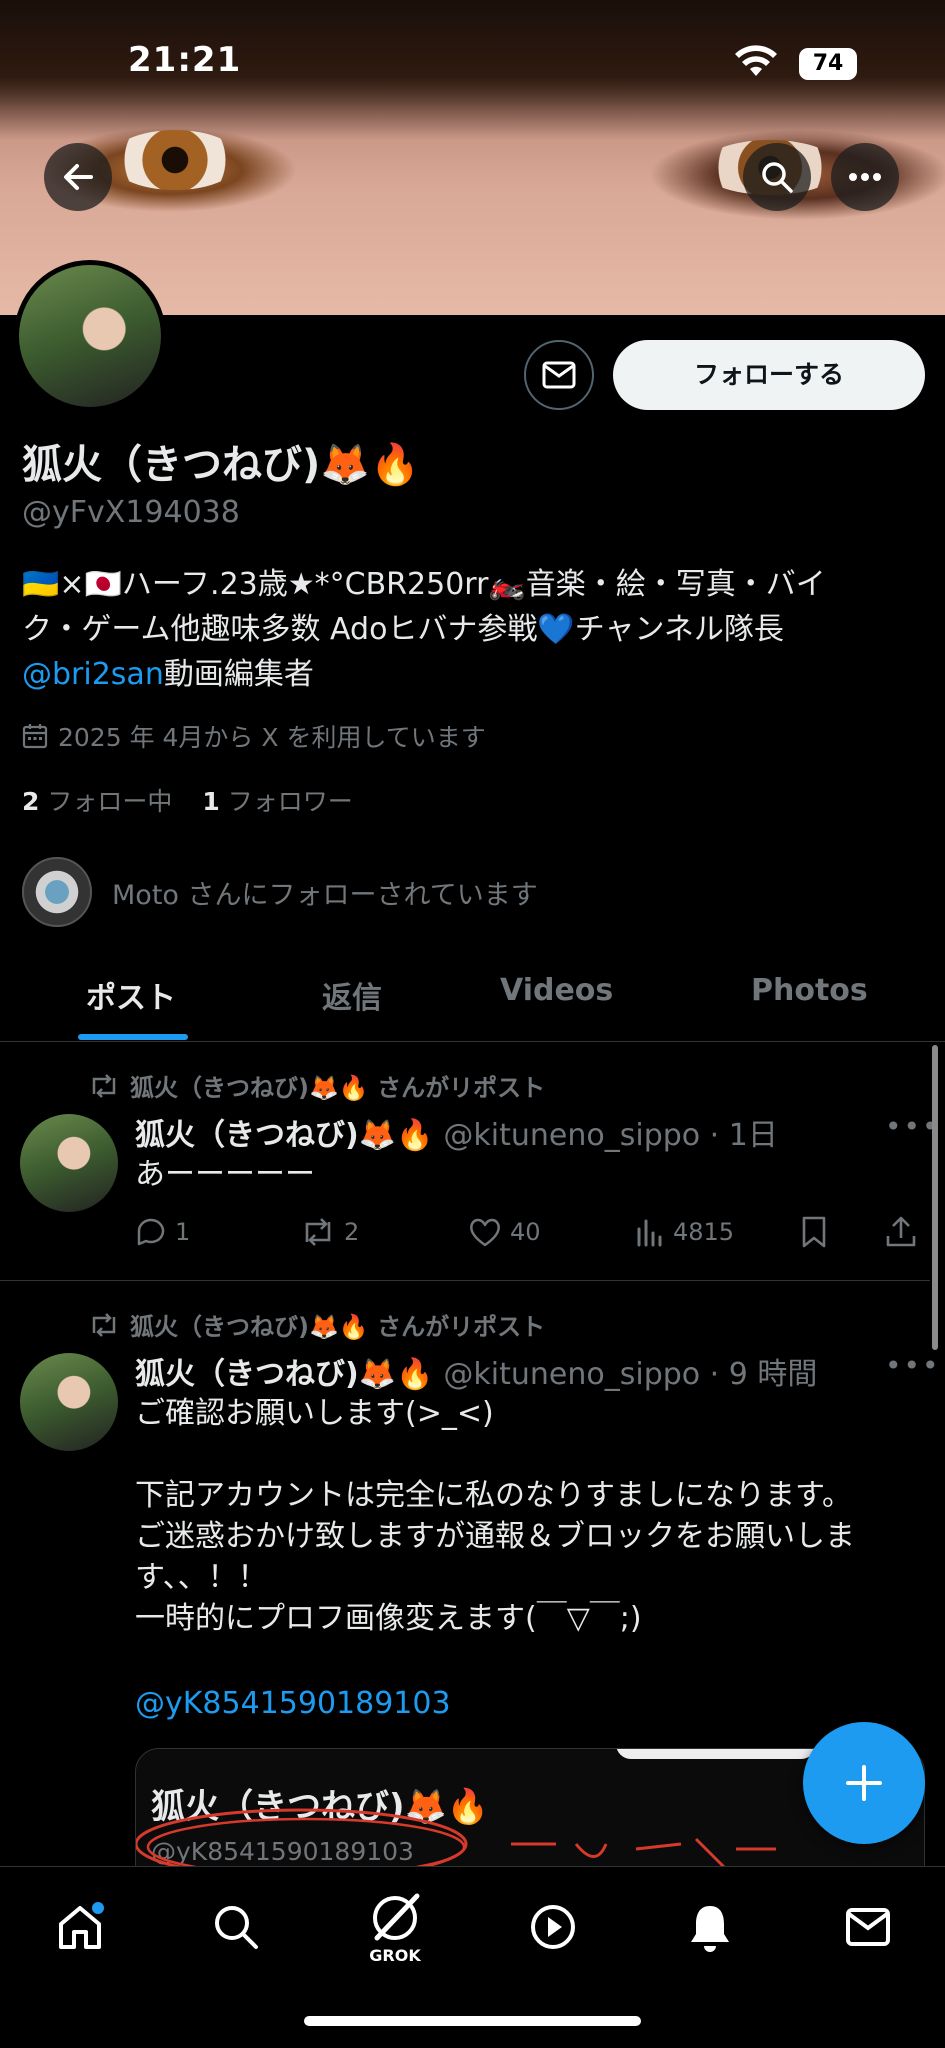  What do you see at coordinates (610, 1135) in the screenshot?
I see `post-handle-time: @kituneno_sippo · 1日` at bounding box center [610, 1135].